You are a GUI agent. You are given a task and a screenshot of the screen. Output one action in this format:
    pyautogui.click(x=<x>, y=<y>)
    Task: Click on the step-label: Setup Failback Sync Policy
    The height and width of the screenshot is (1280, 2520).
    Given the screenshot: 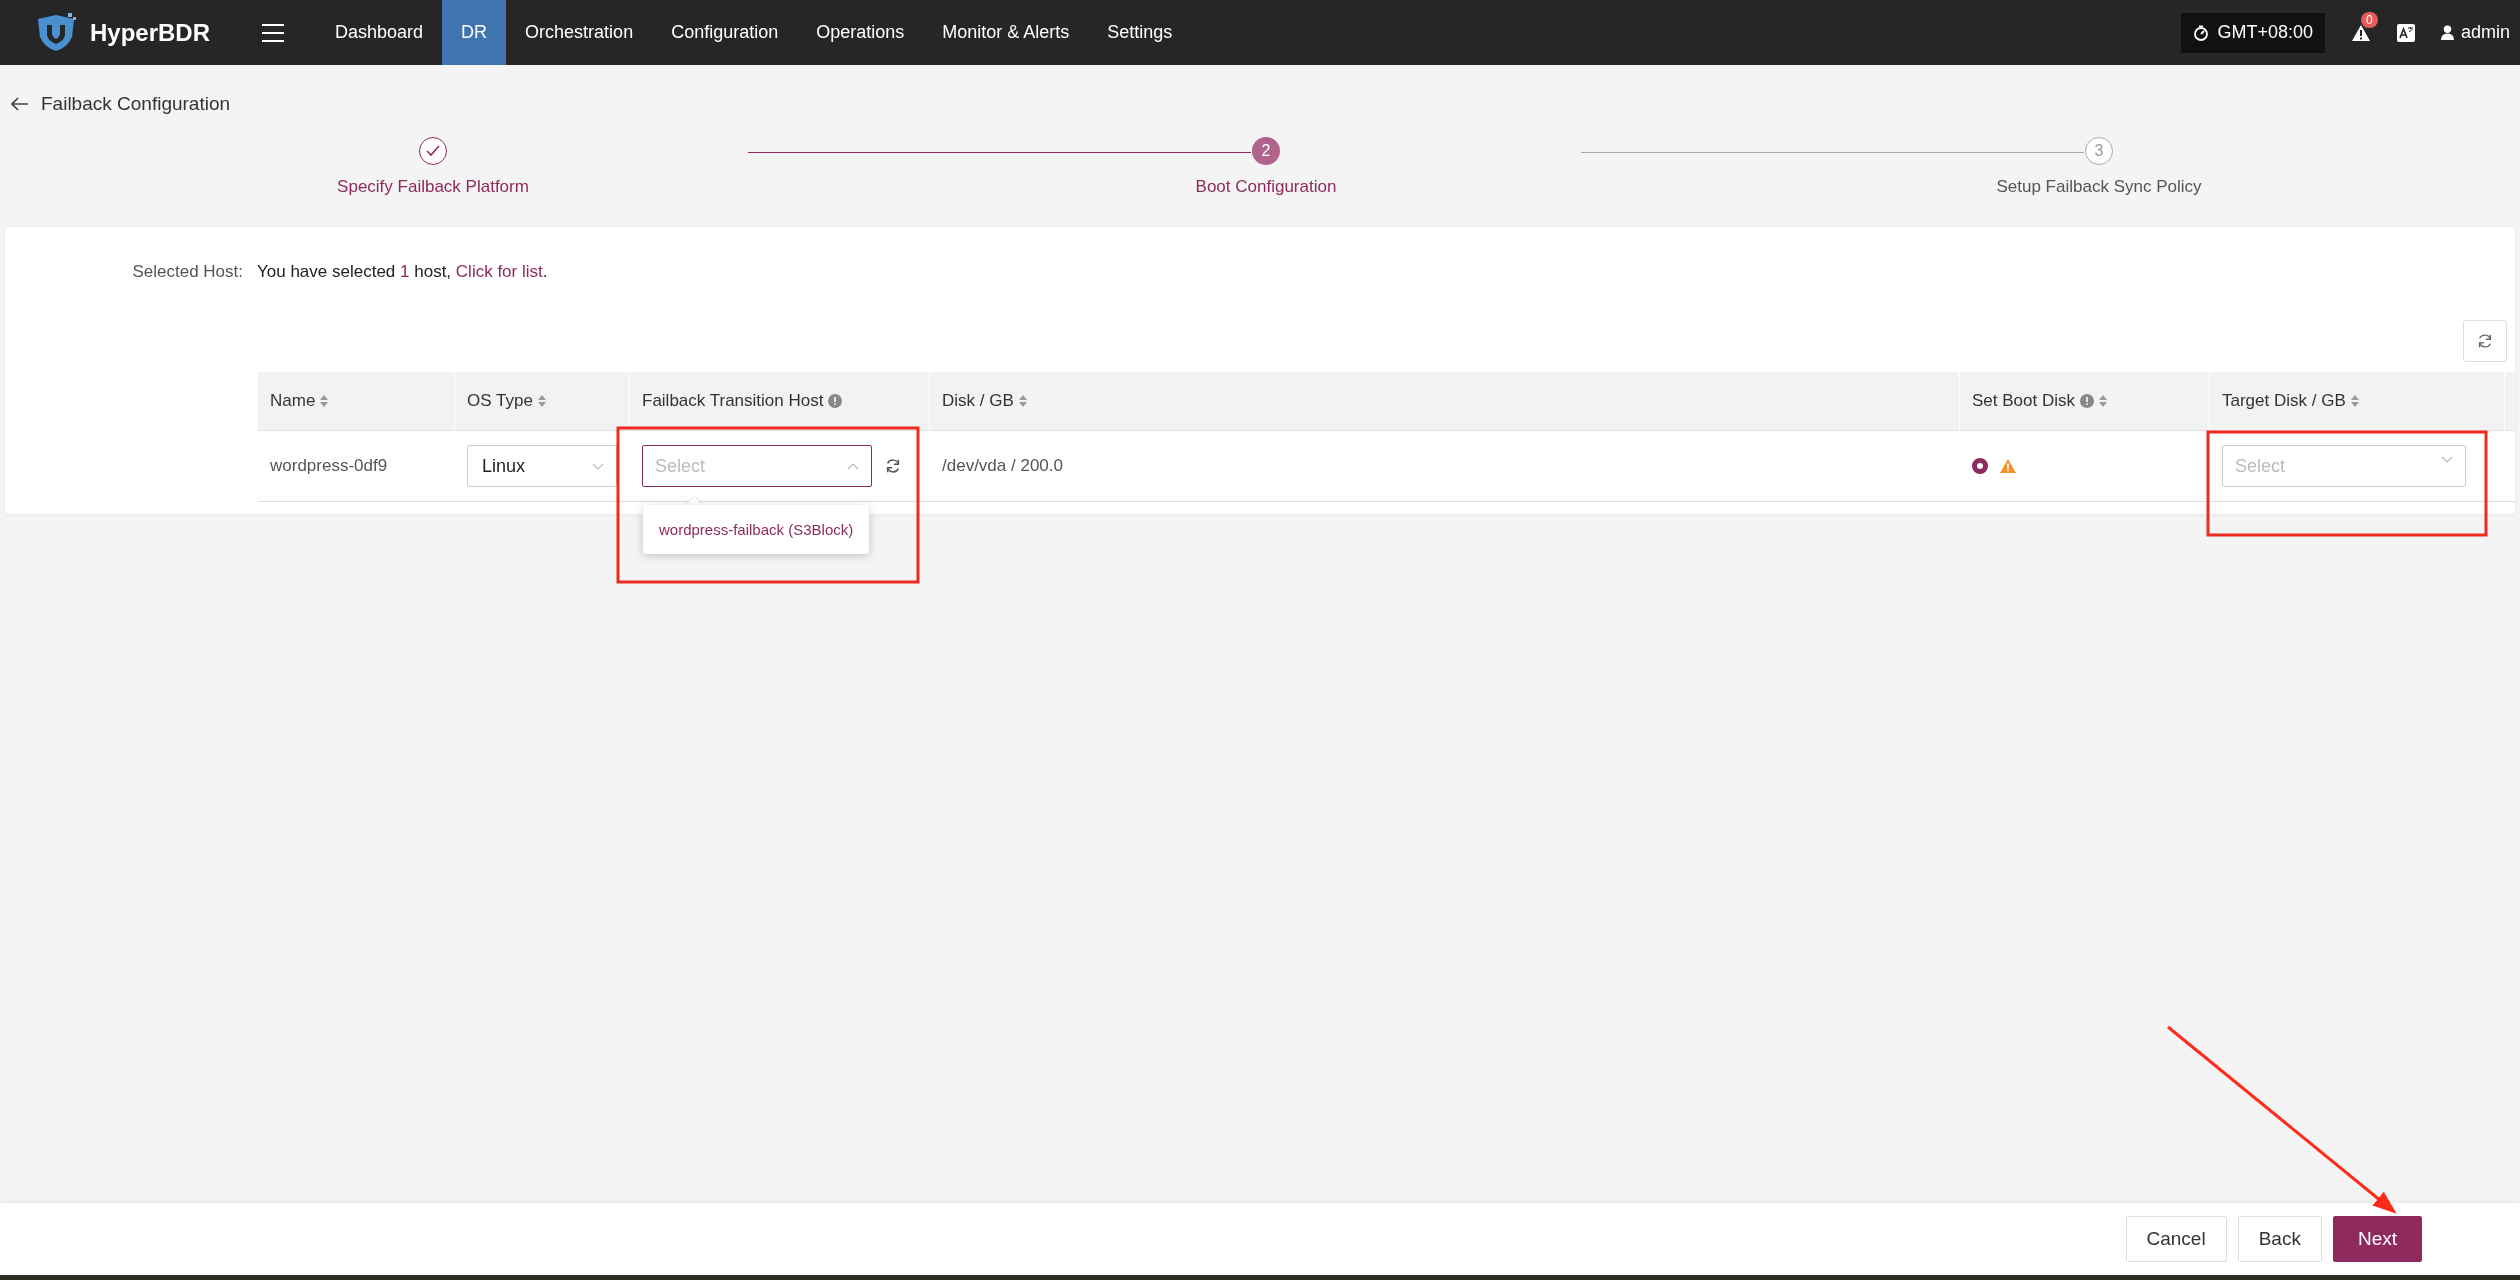 What is the action you would take?
    pyautogui.click(x=2099, y=187)
    